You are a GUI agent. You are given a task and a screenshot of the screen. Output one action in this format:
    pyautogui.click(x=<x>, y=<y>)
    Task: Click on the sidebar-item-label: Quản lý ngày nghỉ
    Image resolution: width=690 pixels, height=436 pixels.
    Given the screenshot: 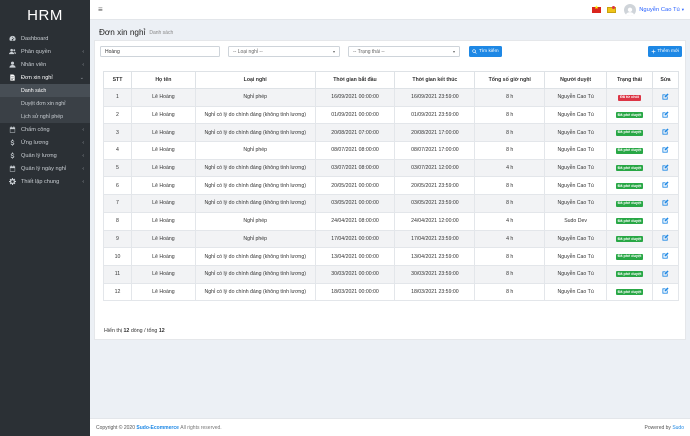 What is the action you would take?
    pyautogui.click(x=44, y=168)
    